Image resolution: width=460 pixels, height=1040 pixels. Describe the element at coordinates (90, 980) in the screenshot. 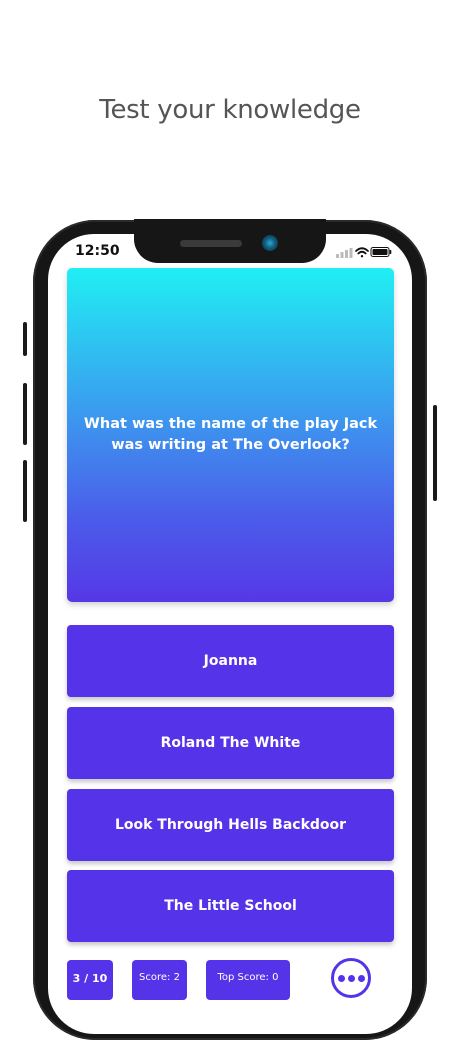

I see `progress-indicator: 3 / 10` at that location.